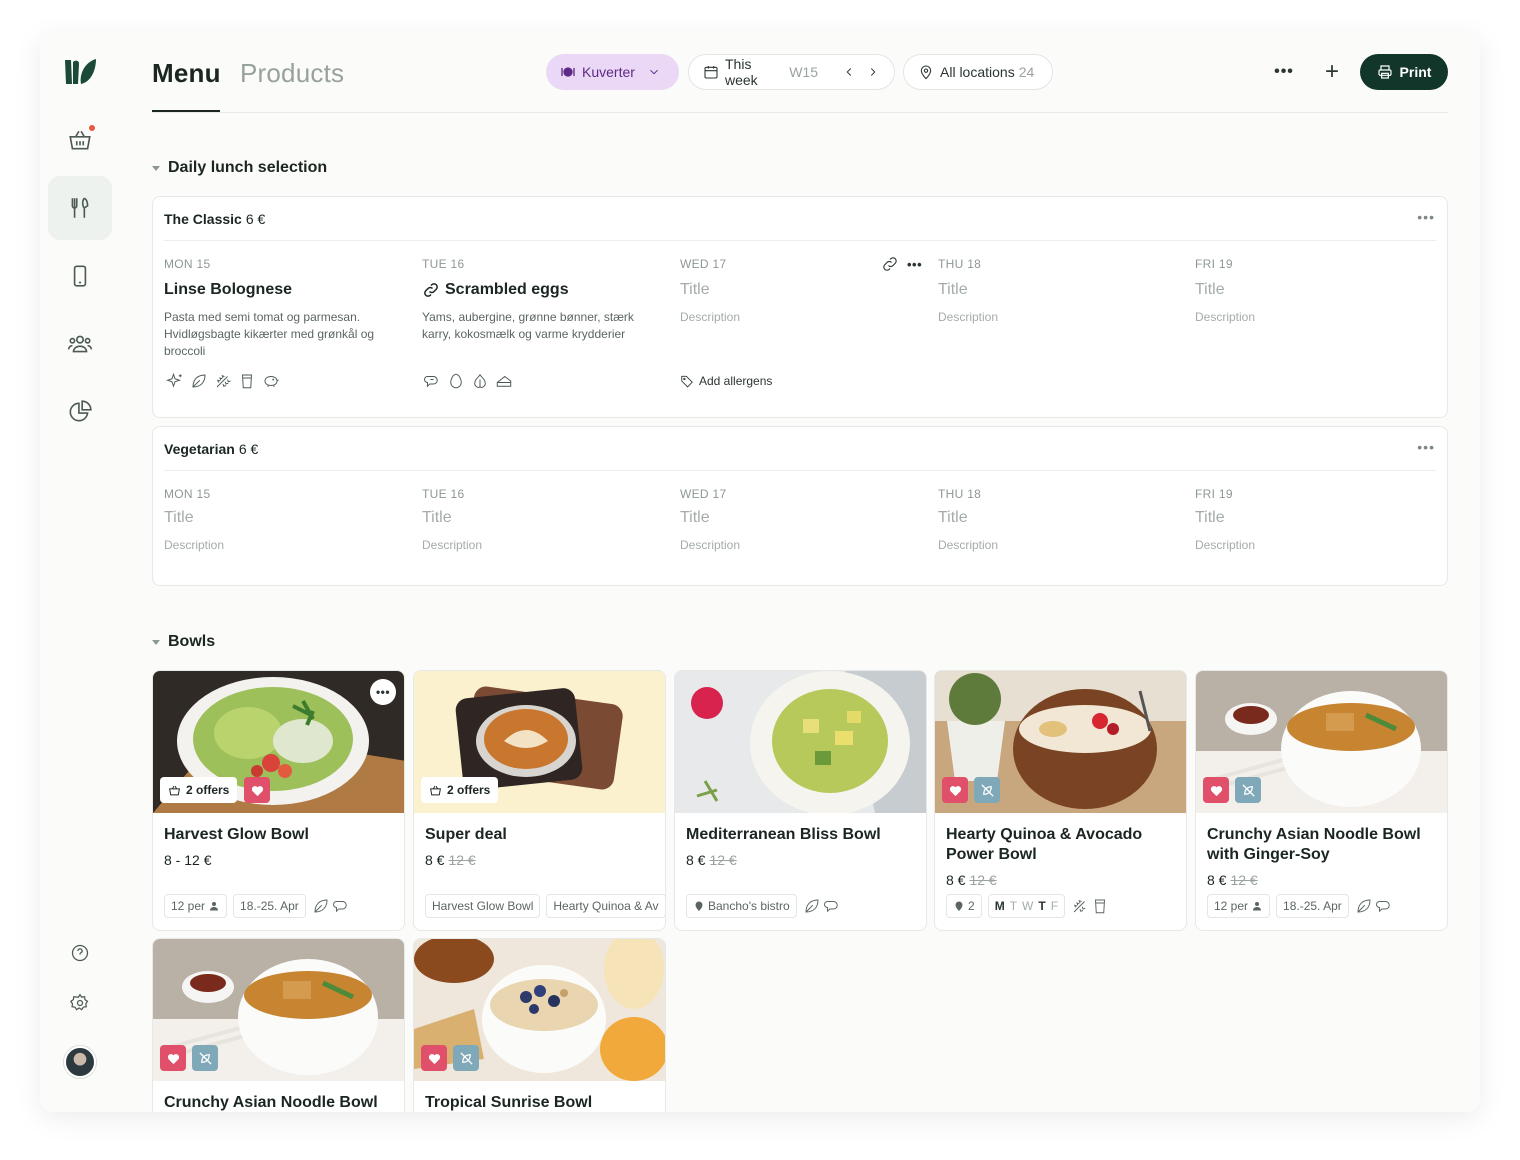 The height and width of the screenshot is (1160, 1520). Describe the element at coordinates (504, 381) in the screenshot. I see `cheese-icon` at that location.